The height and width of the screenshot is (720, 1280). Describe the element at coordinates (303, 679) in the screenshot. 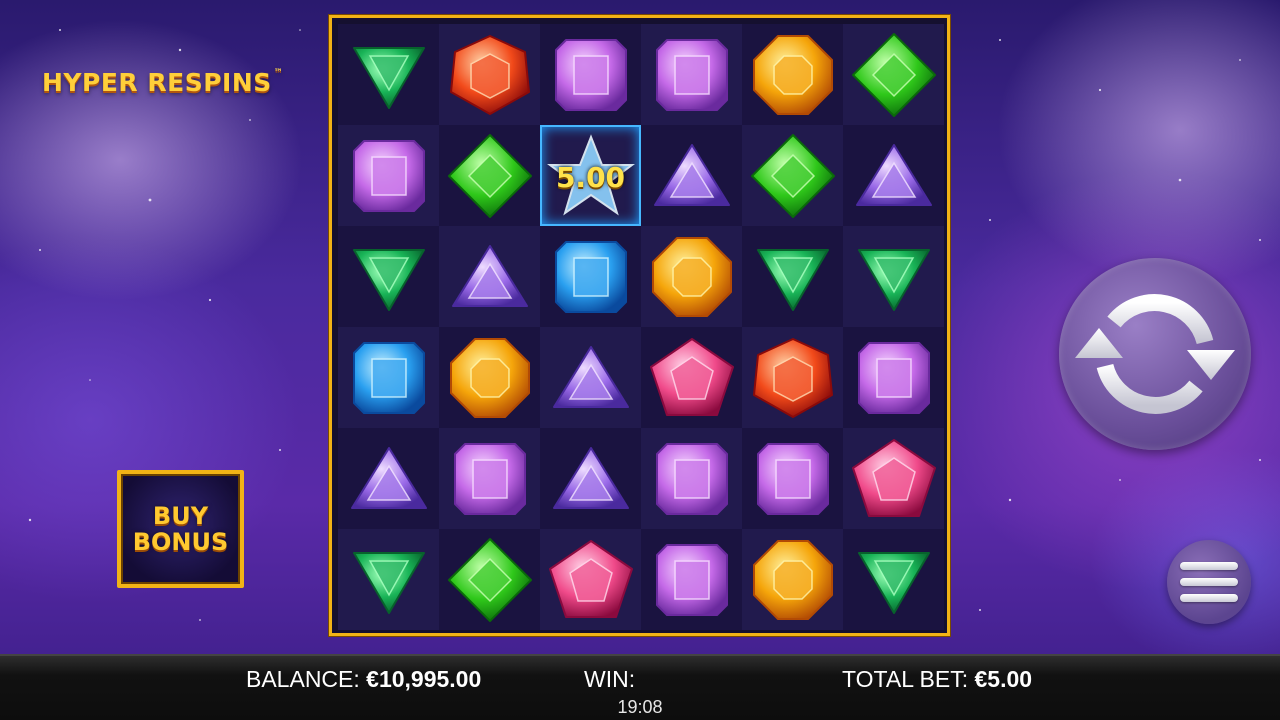

I see `balance-label: BALANCE:` at that location.